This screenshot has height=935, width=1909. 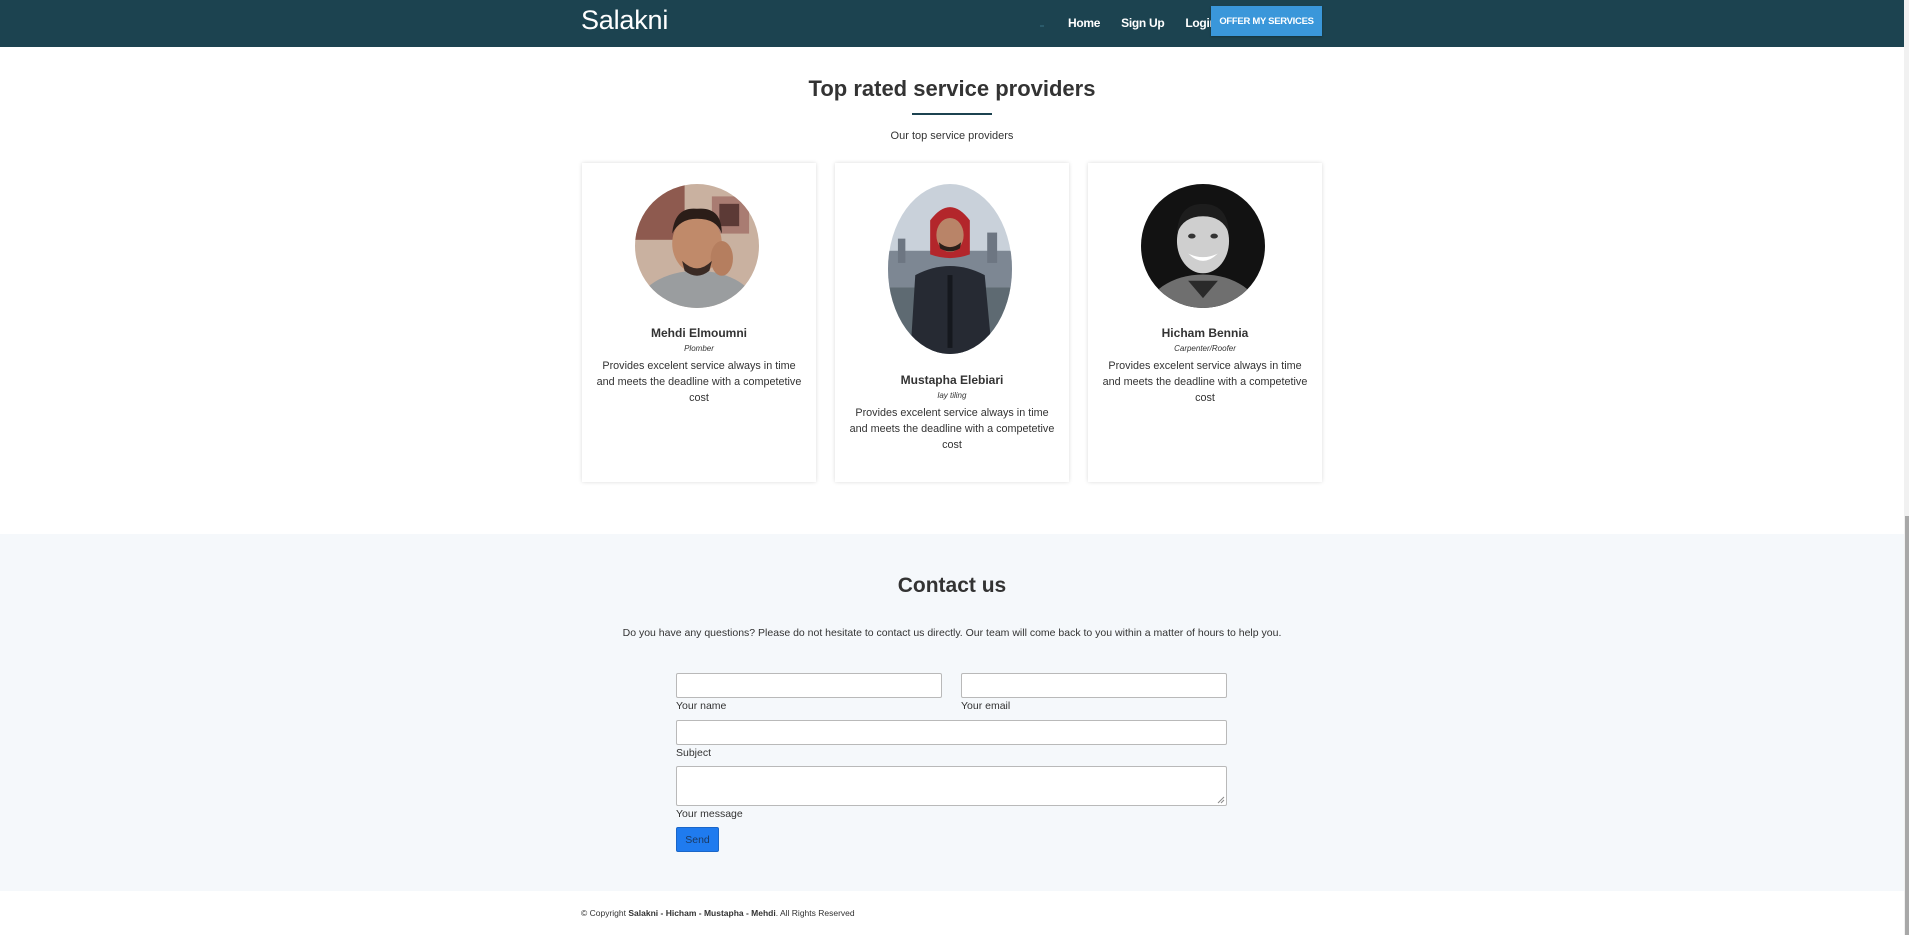 I want to click on provider-name: Mustapha Elebiari, so click(x=952, y=380).